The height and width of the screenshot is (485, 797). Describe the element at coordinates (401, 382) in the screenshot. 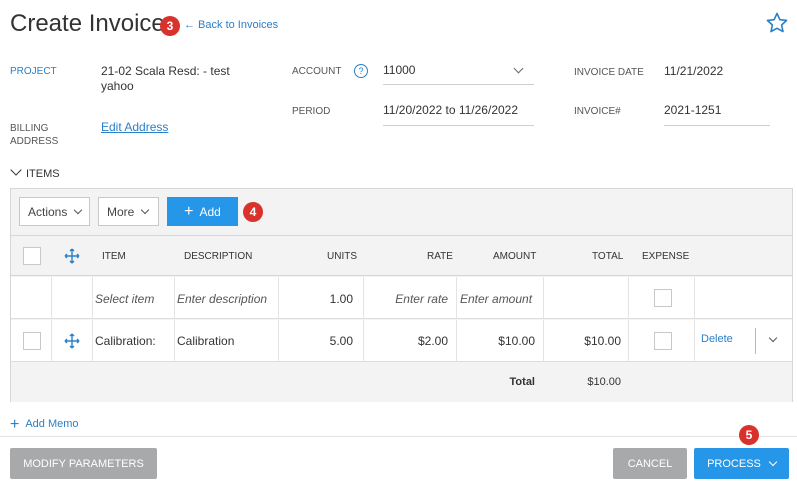

I see `table-total-row: Total $10.00` at that location.